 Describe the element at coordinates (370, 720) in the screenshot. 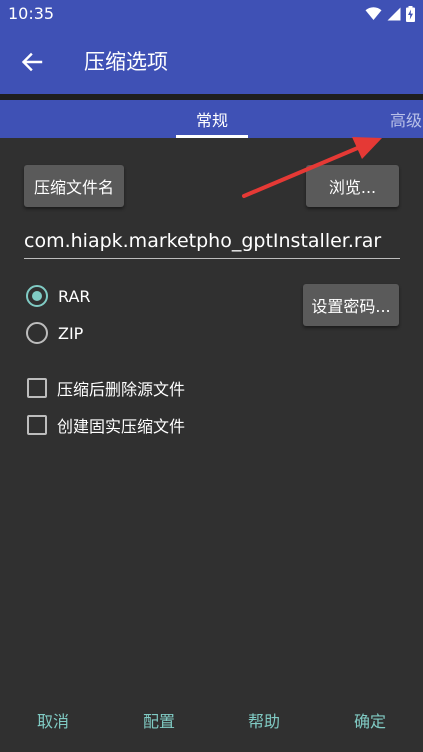

I see `ok-button: 确定` at that location.